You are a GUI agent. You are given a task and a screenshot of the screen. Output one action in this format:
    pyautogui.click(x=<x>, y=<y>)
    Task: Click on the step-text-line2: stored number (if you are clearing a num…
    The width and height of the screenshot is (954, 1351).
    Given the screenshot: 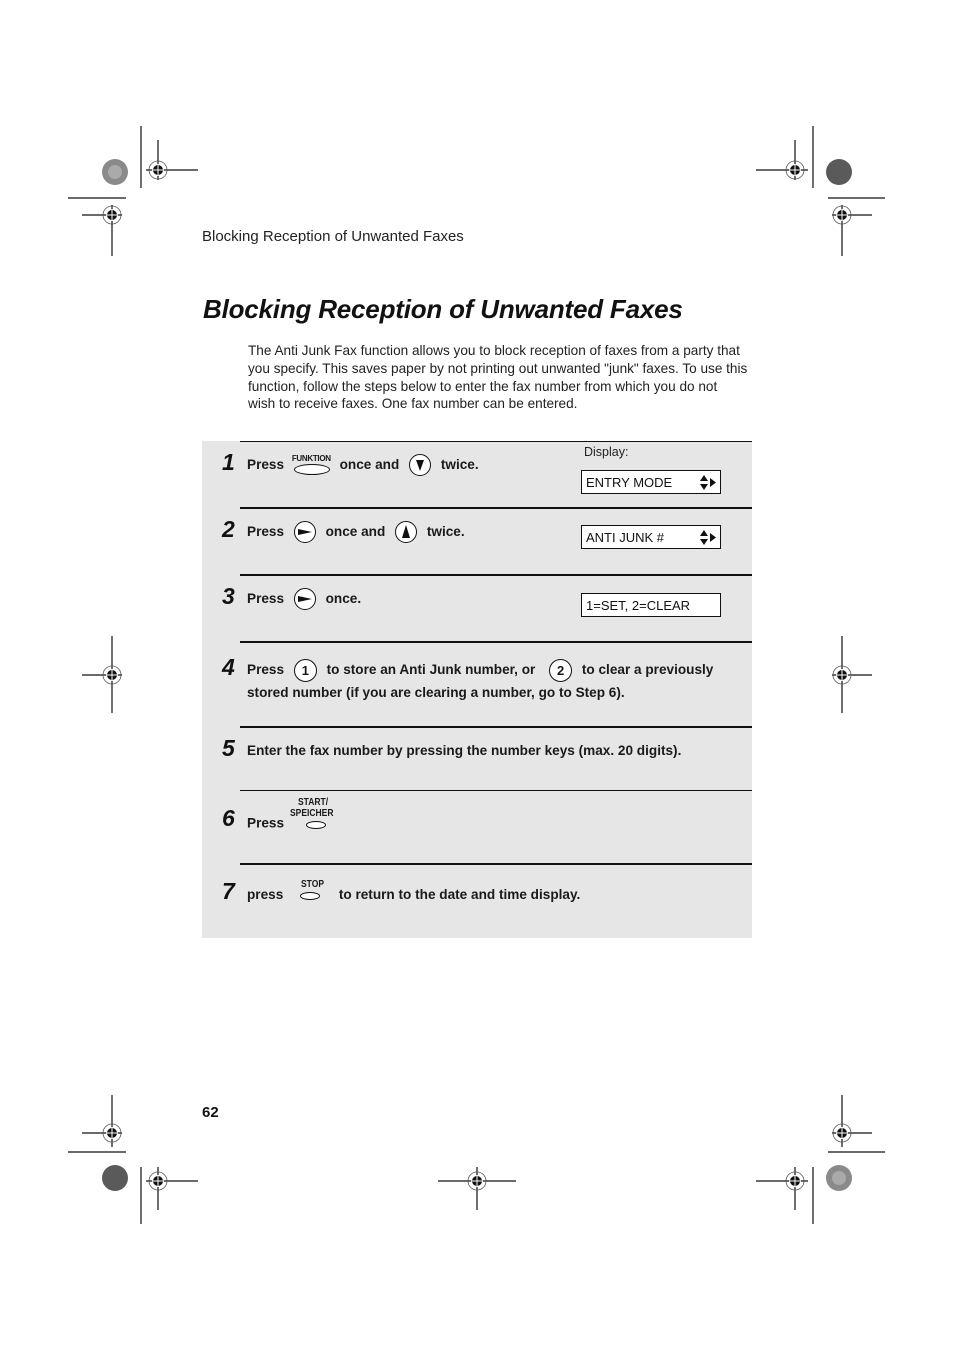 What is the action you would take?
    pyautogui.click(x=436, y=692)
    